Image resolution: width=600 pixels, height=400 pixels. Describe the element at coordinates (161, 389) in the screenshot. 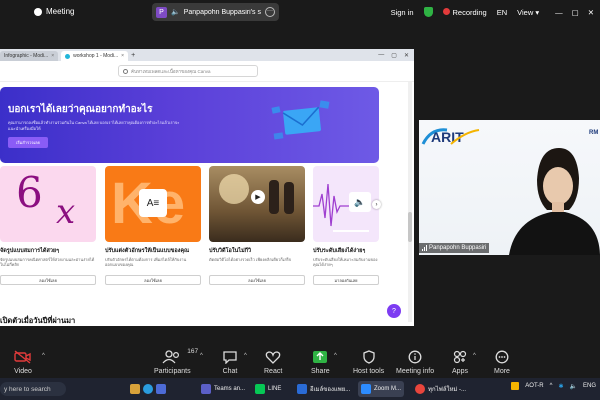

I see `store-icon` at that location.